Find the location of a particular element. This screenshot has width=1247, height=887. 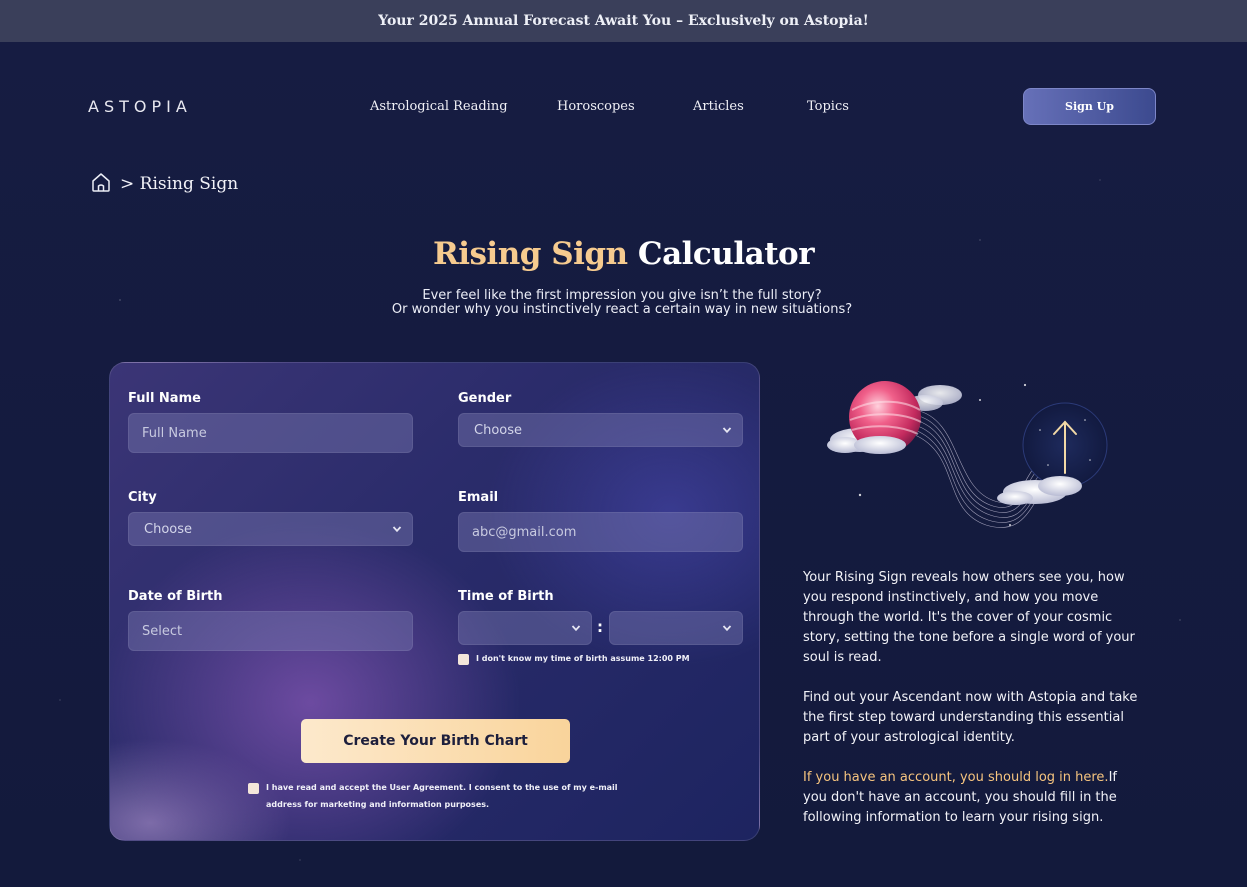

agreement-checkbox is located at coordinates (253, 788).